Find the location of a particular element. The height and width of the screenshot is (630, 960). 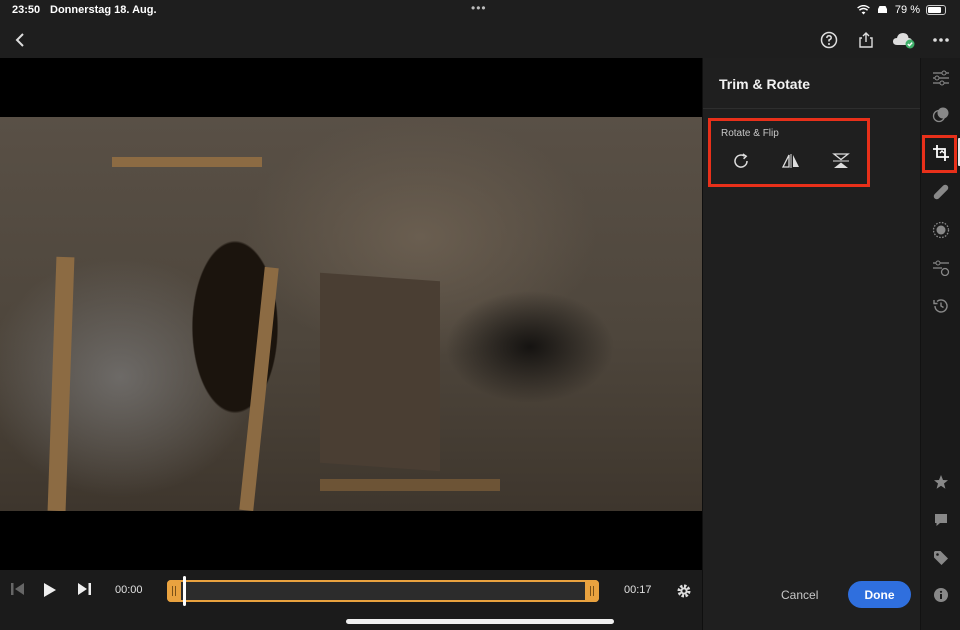

info-icon is located at coordinates (941, 595).